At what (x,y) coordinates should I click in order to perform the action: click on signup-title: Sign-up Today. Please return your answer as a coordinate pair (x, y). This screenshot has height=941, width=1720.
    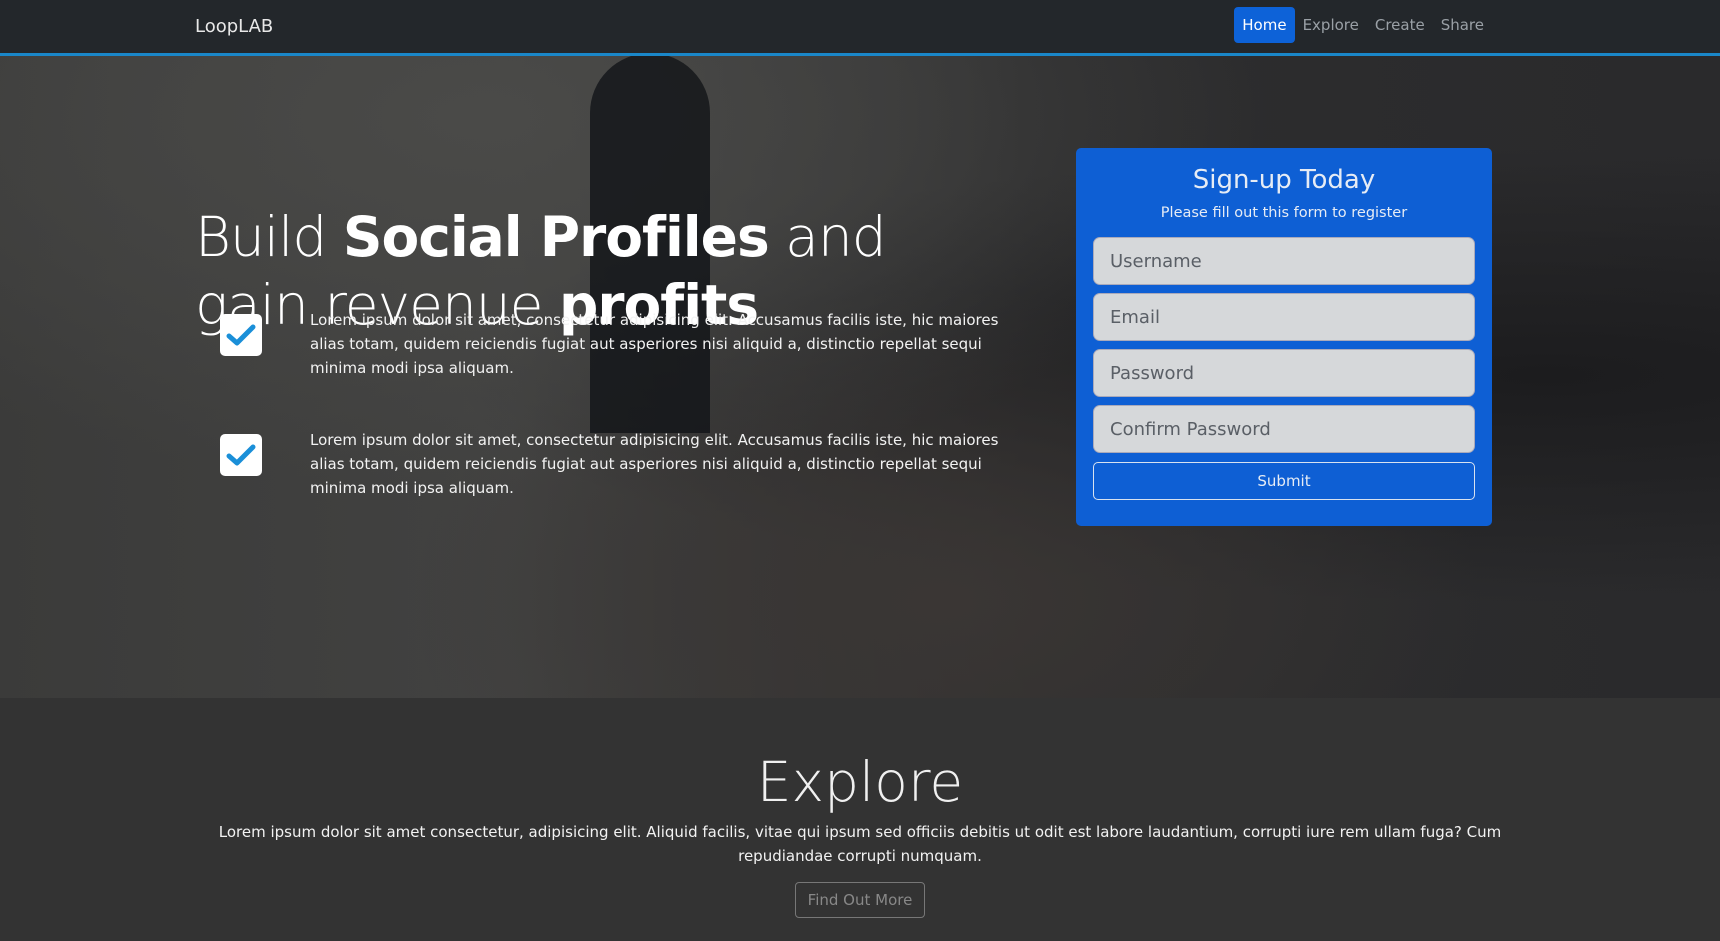
    Looking at the image, I should click on (1284, 180).